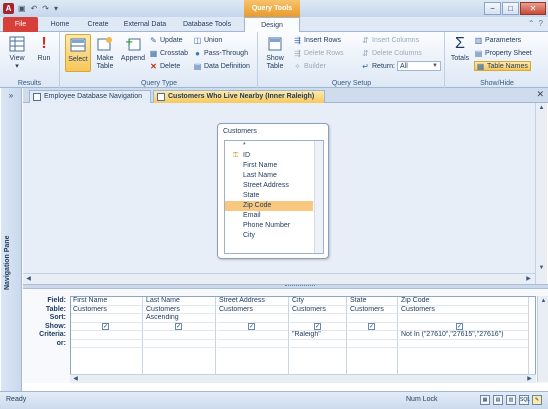 The height and width of the screenshot is (409, 548). I want to click on close-document-icon: ✕, so click(540, 94).